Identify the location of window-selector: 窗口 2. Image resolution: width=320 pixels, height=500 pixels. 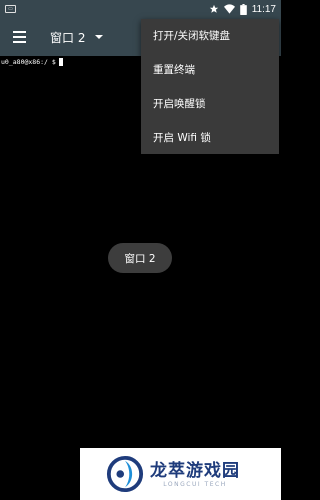
(77, 37).